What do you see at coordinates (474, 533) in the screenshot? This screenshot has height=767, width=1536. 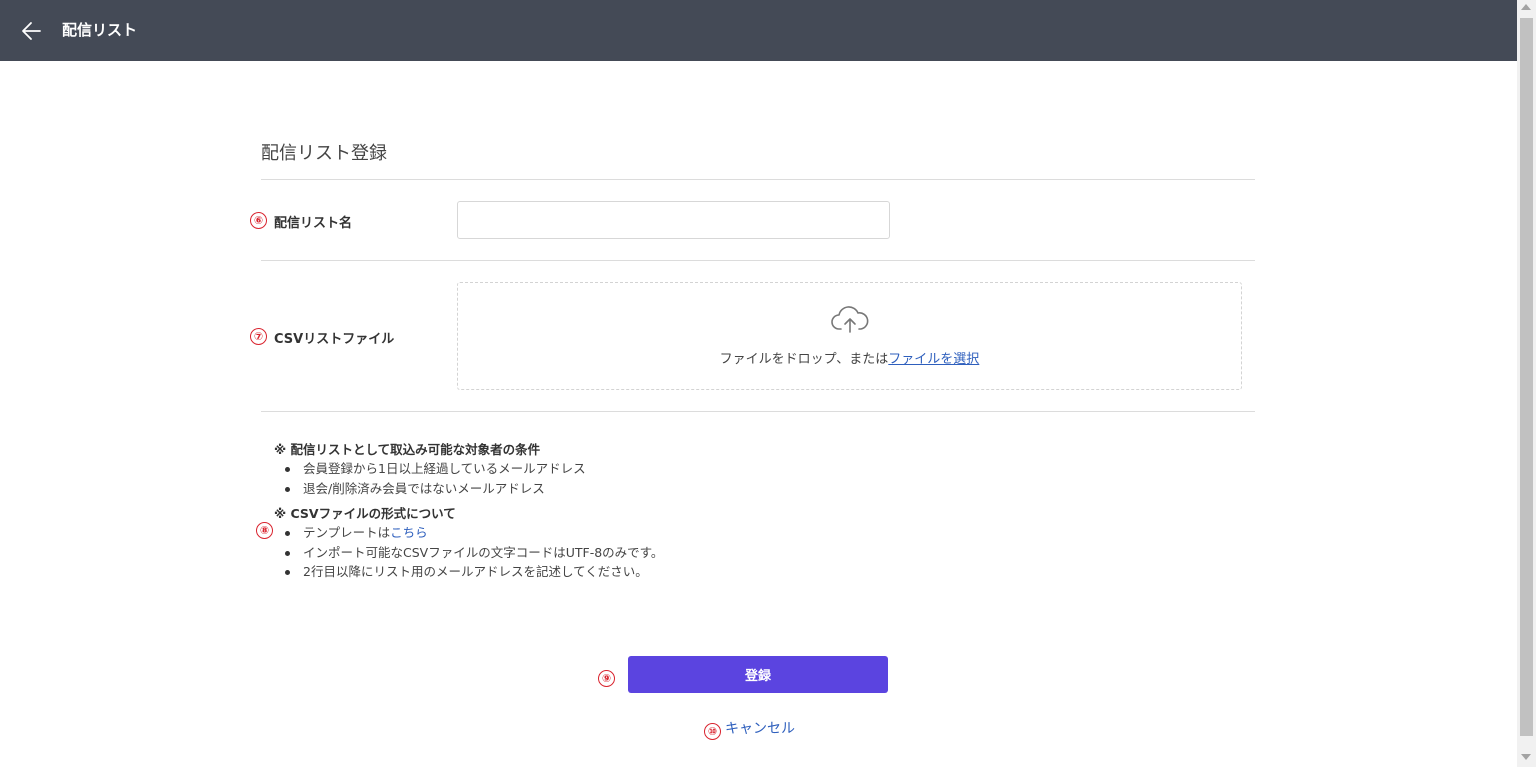 I see `list-item: テンプレートはこちら` at bounding box center [474, 533].